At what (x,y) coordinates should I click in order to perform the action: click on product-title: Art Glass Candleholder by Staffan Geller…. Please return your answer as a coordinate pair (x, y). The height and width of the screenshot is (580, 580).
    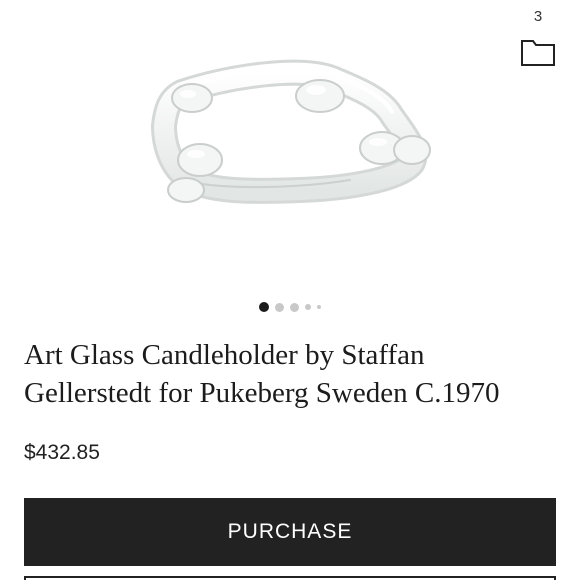
    Looking at the image, I should click on (284, 374).